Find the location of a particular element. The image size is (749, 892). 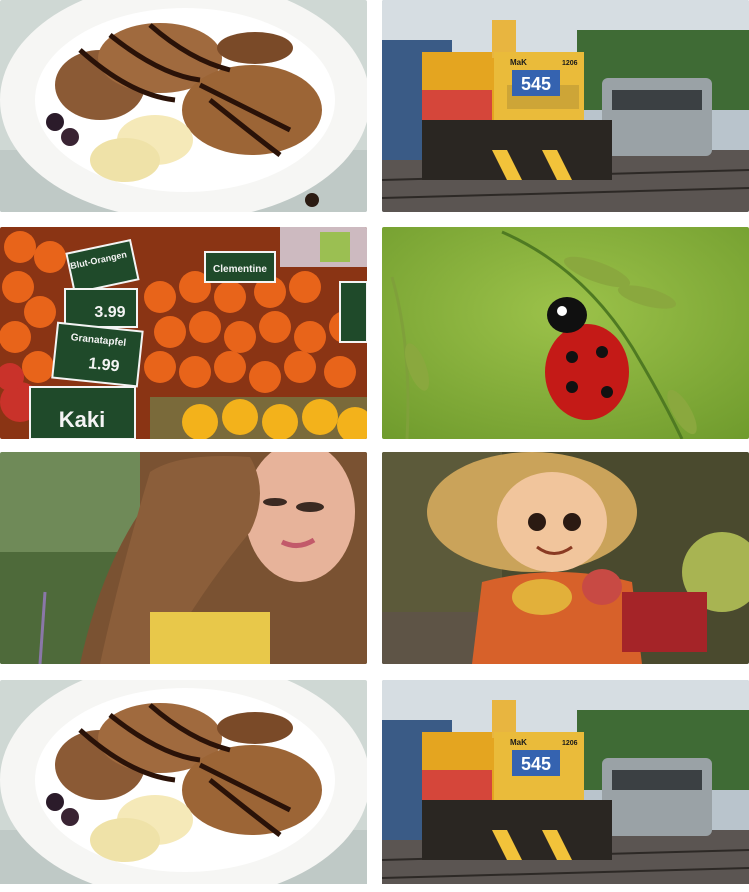

gallery-image-woman-portrait is located at coordinates (183, 558).